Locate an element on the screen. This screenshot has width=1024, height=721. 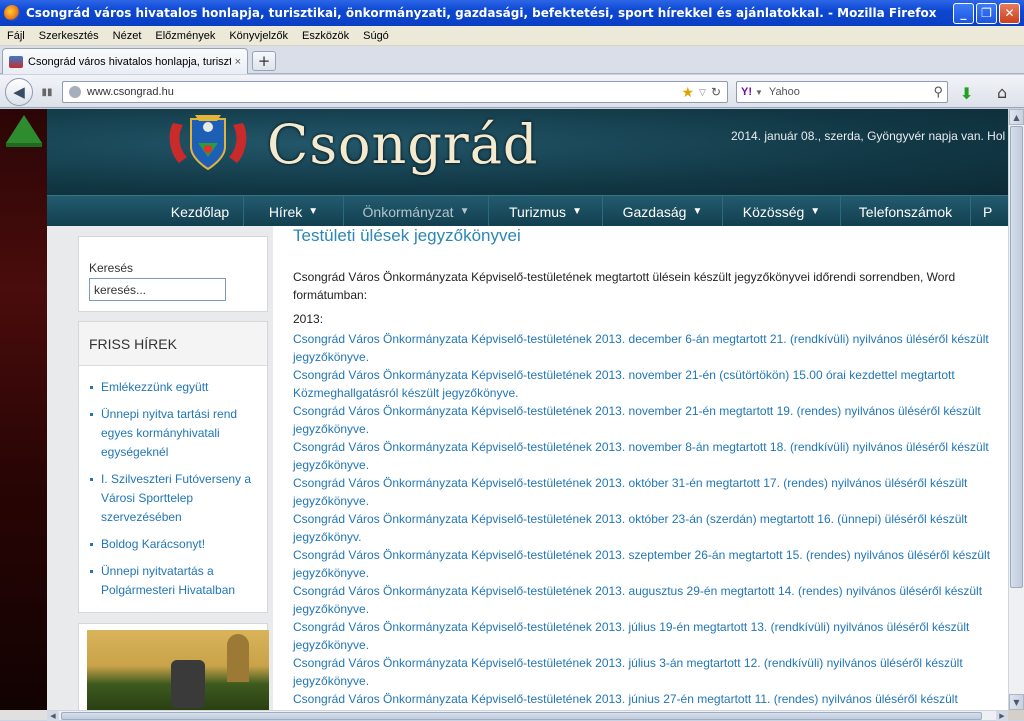
news-item: Boldog Karácsonyt! is located at coordinates (175, 544).